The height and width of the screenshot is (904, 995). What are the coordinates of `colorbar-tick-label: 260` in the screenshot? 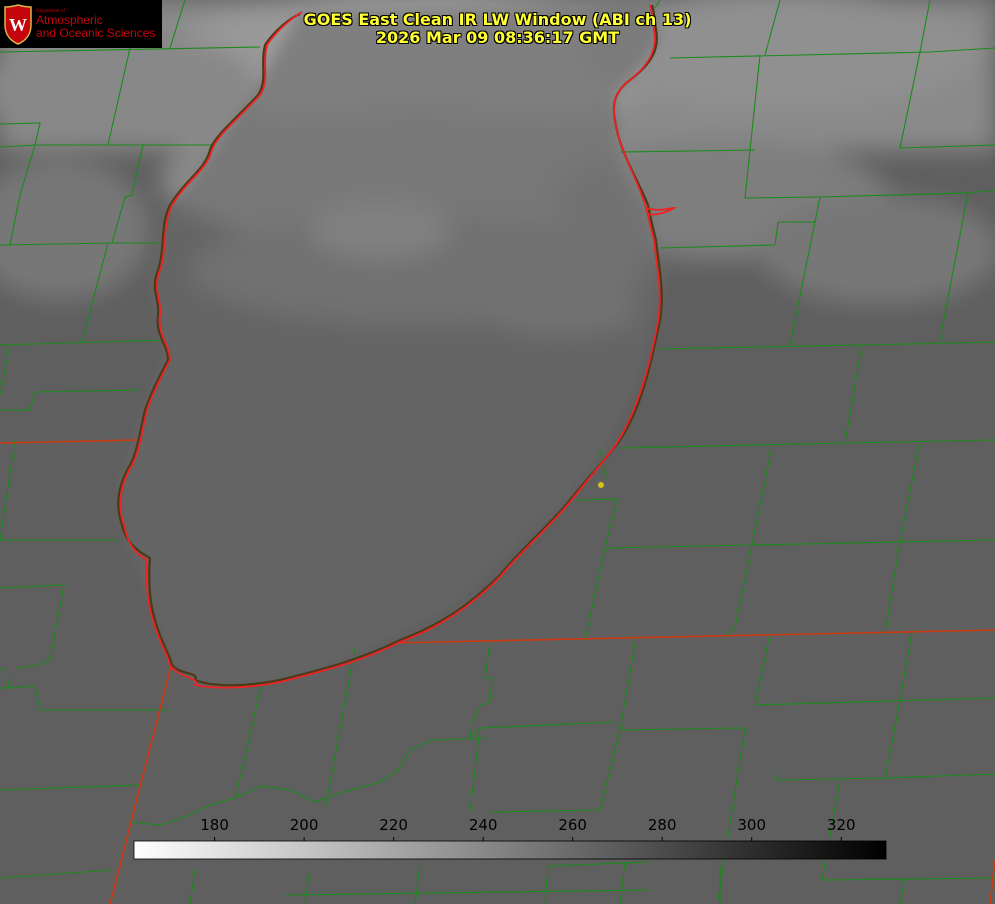 It's located at (572, 825).